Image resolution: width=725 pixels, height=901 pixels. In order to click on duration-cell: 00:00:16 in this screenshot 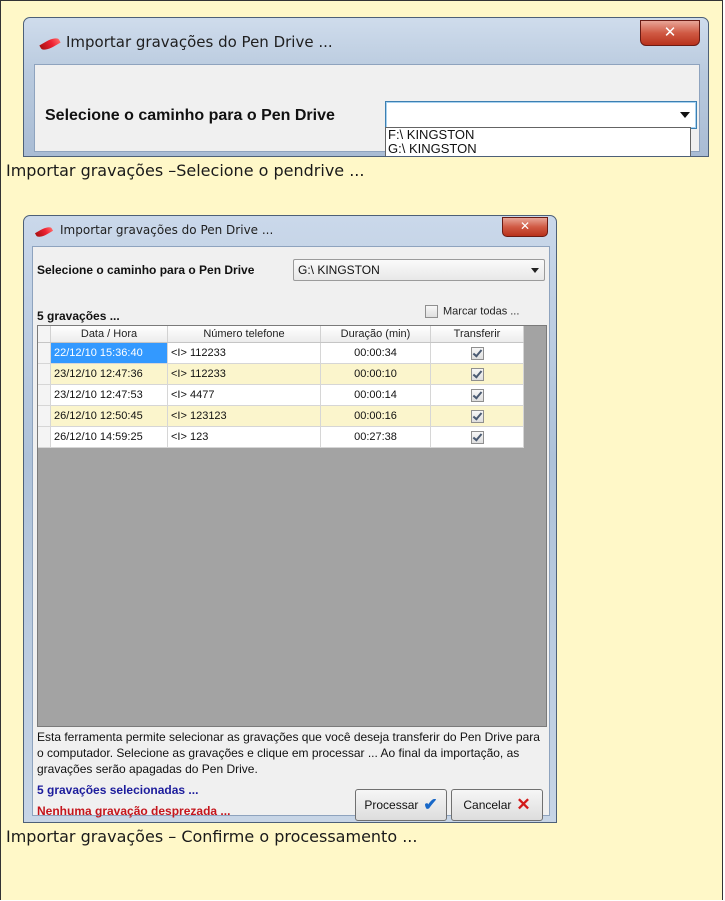, I will do `click(375, 416)`.